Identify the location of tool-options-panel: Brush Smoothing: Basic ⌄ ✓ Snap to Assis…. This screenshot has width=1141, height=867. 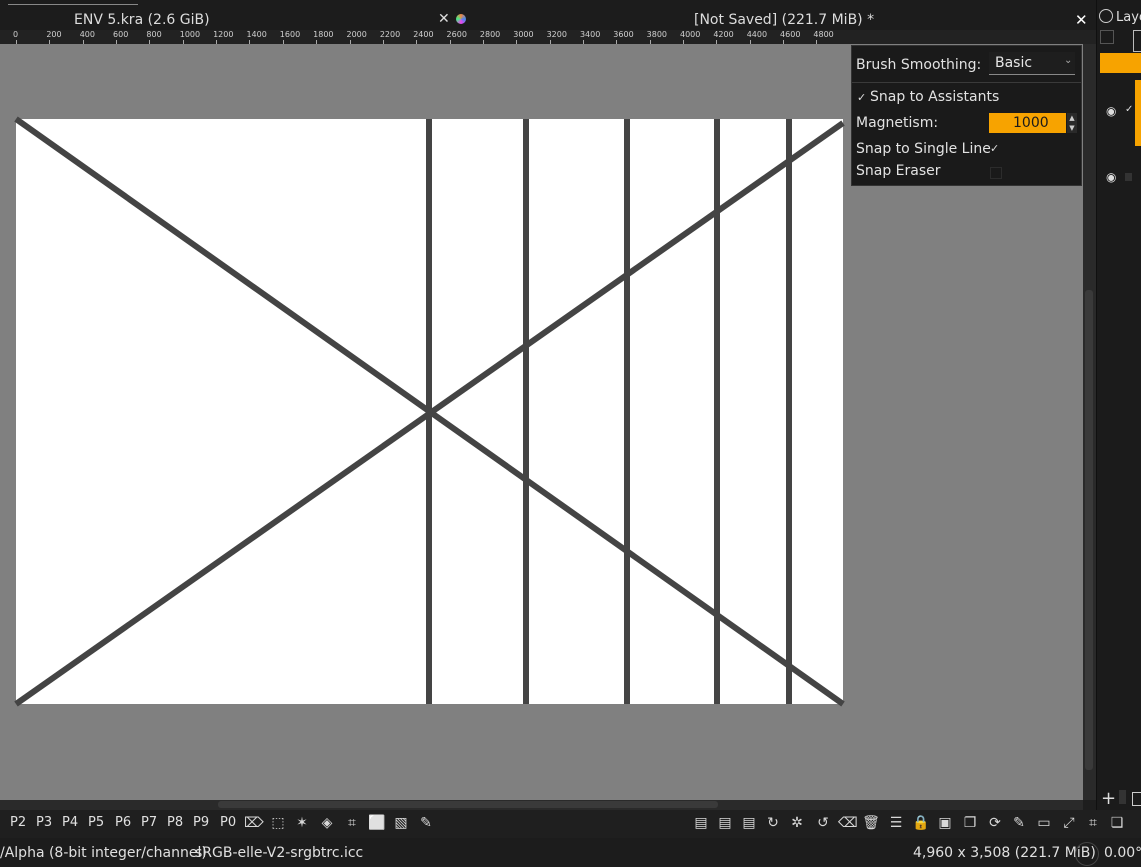
(966, 115).